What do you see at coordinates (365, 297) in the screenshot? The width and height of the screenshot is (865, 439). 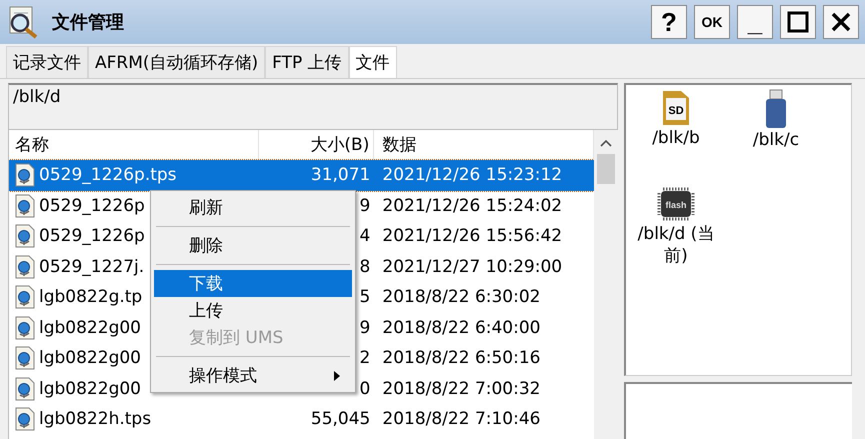 I see `file-size: 5` at bounding box center [365, 297].